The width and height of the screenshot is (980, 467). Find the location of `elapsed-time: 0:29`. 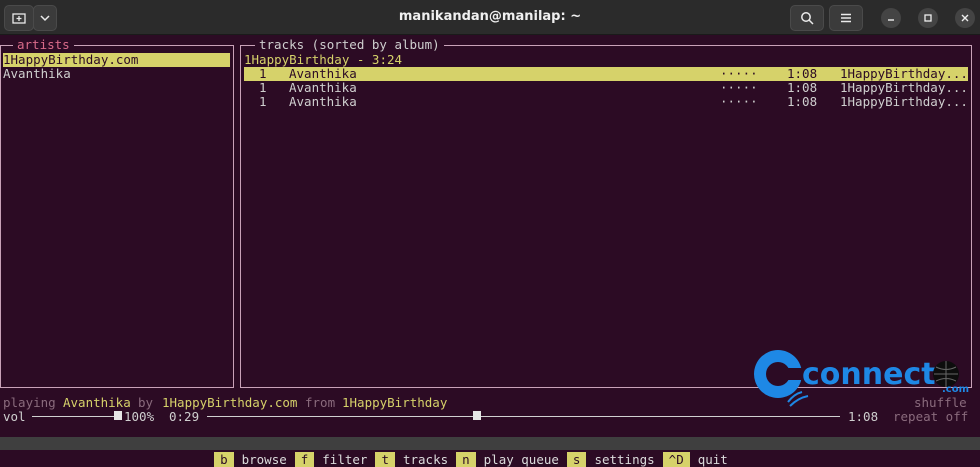

elapsed-time: 0:29 is located at coordinates (184, 416).